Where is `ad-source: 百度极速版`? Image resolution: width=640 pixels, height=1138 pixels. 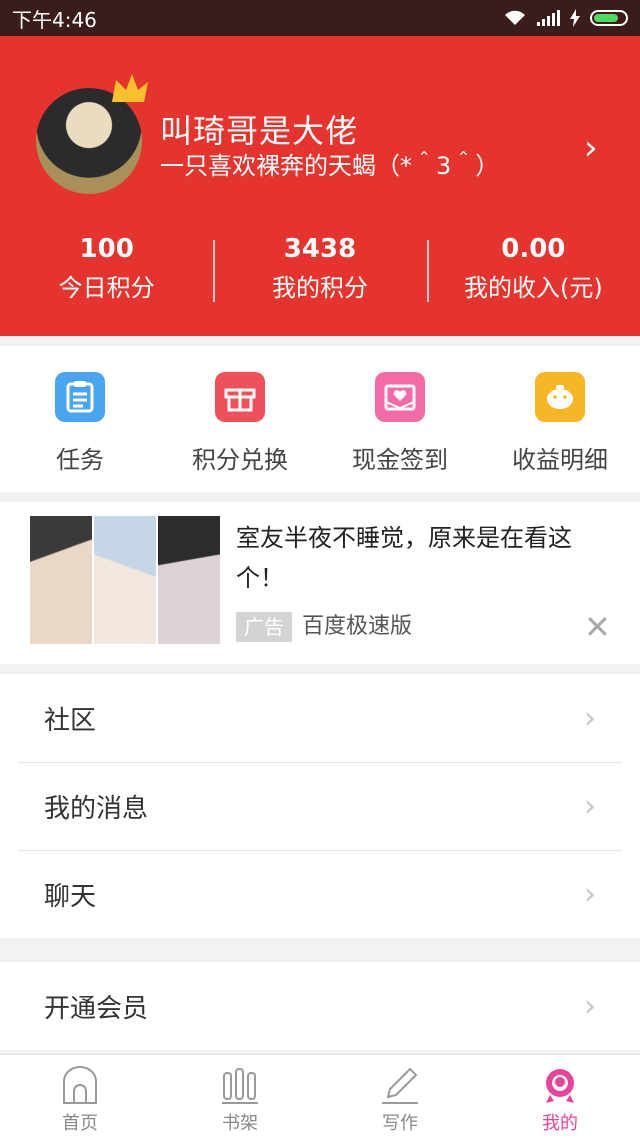 ad-source: 百度极速版 is located at coordinates (357, 626).